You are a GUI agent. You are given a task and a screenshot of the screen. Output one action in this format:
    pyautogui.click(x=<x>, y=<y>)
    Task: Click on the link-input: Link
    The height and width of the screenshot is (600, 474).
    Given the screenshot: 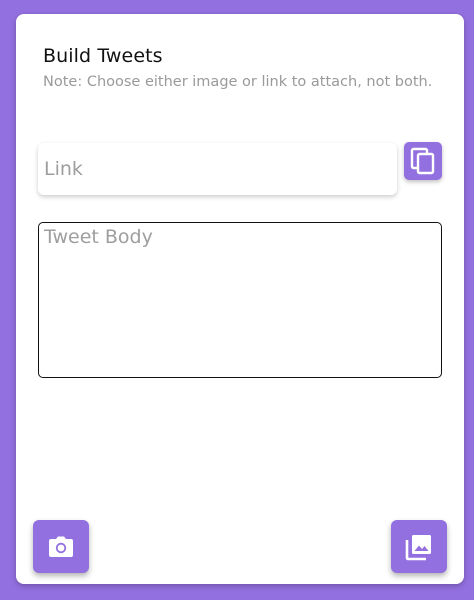 What is the action you would take?
    pyautogui.click(x=217, y=169)
    